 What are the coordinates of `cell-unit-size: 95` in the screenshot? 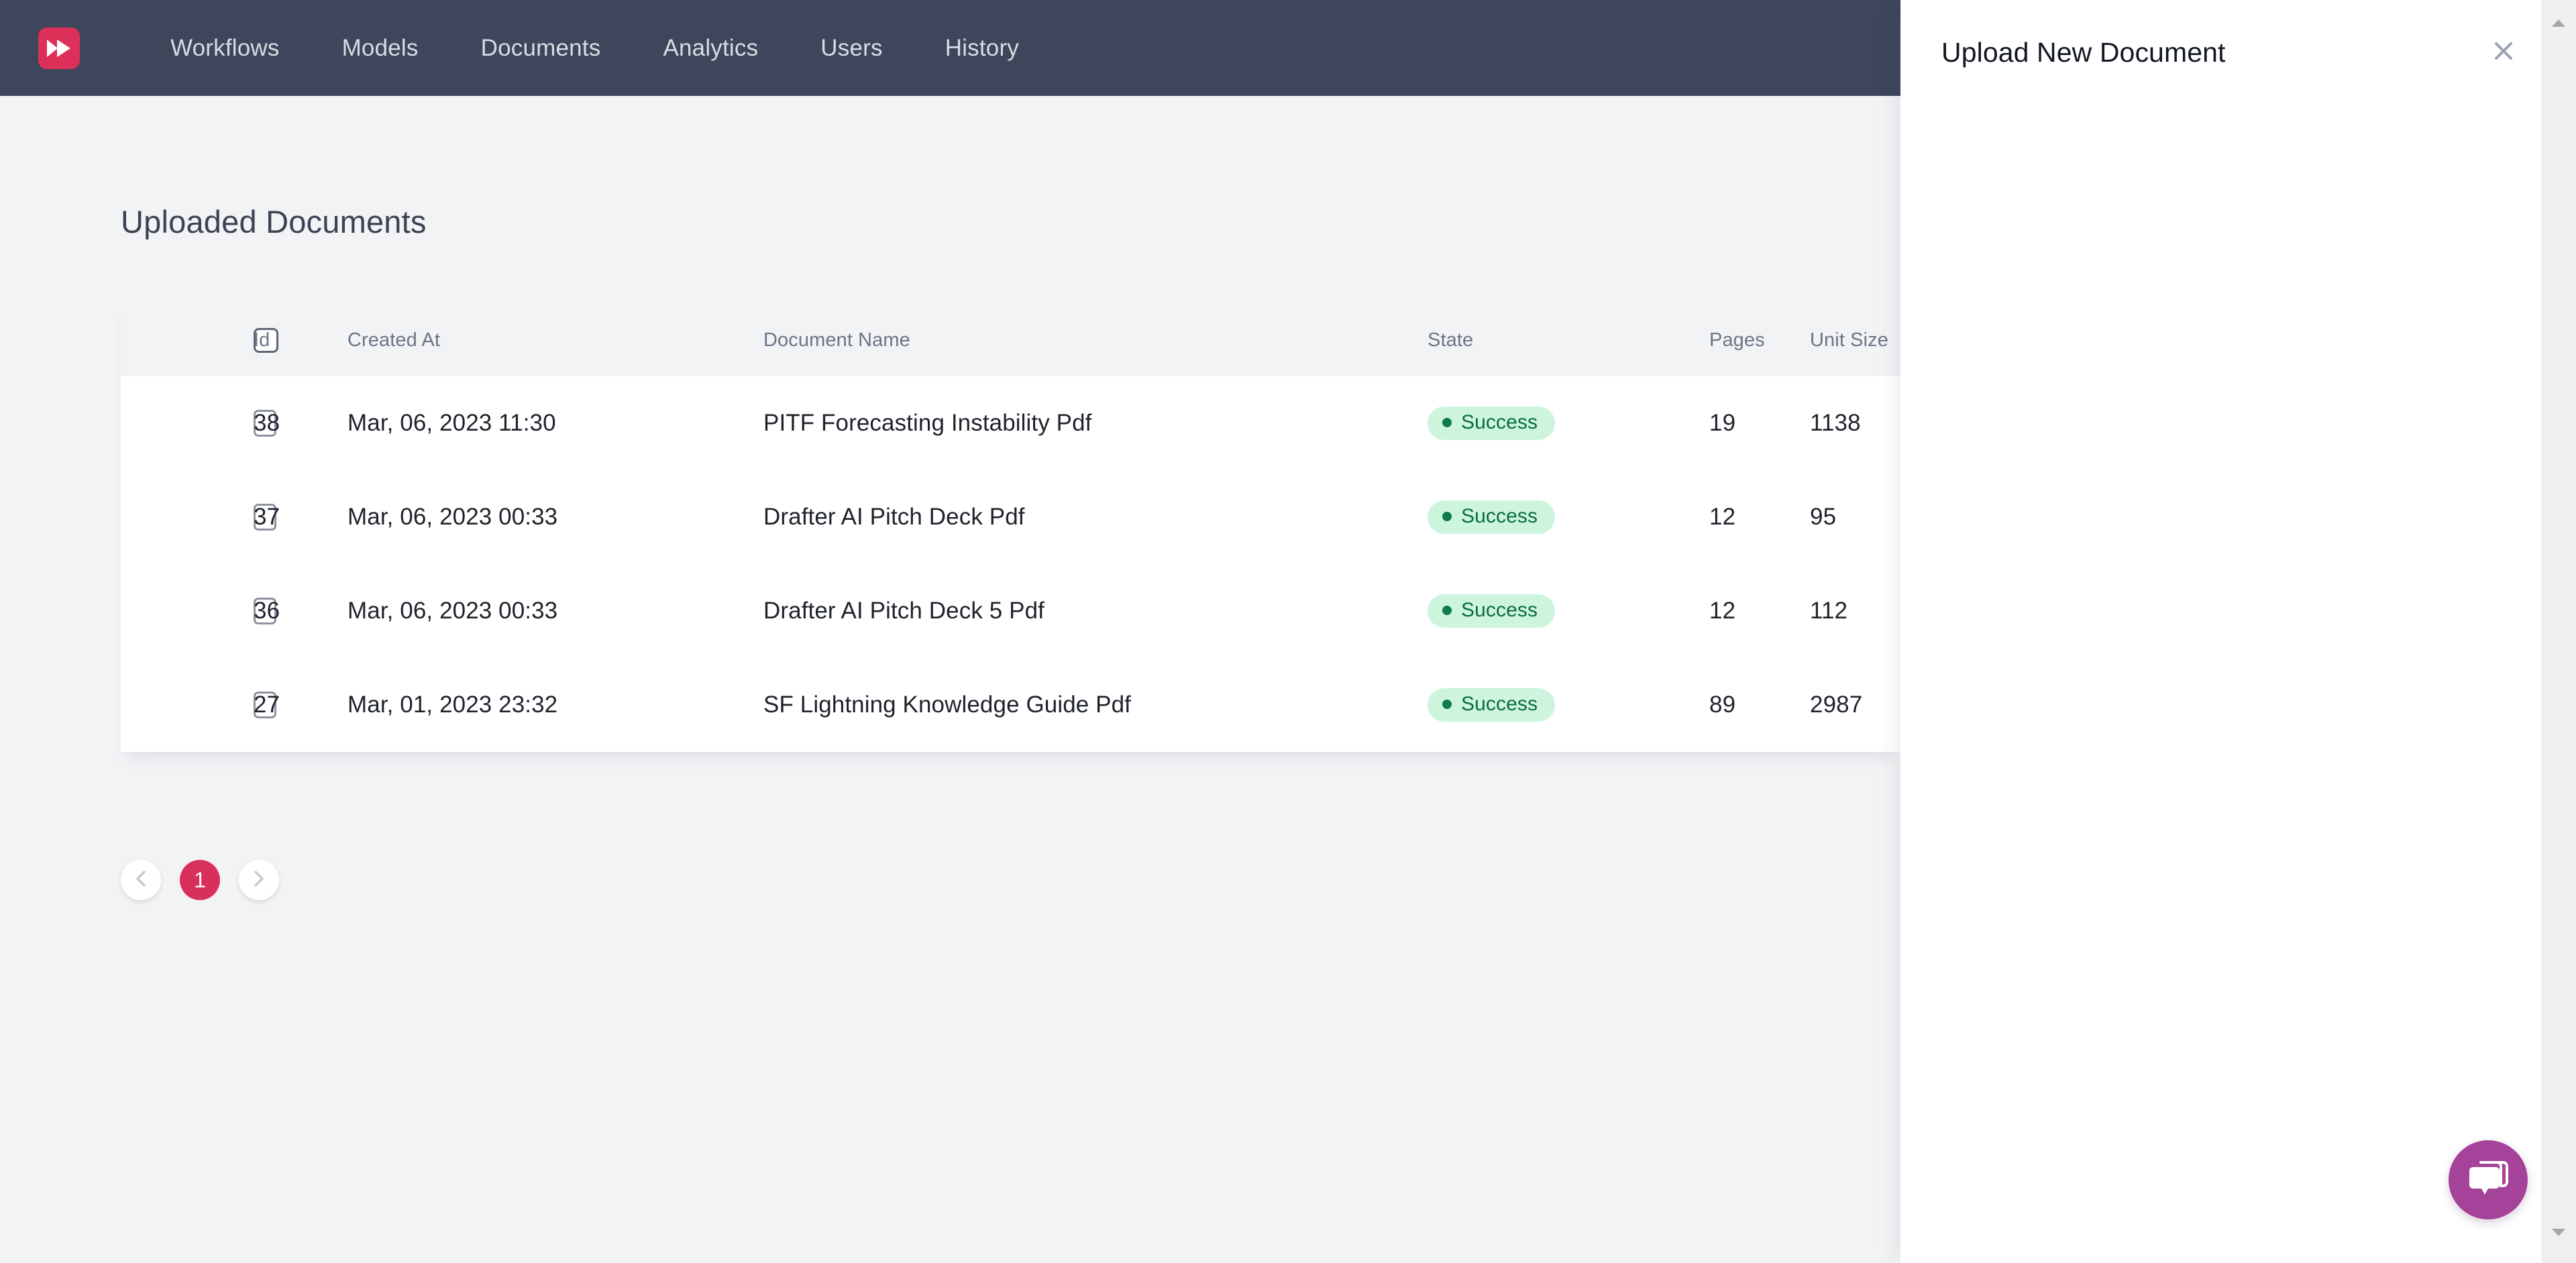 It's located at (1823, 517).